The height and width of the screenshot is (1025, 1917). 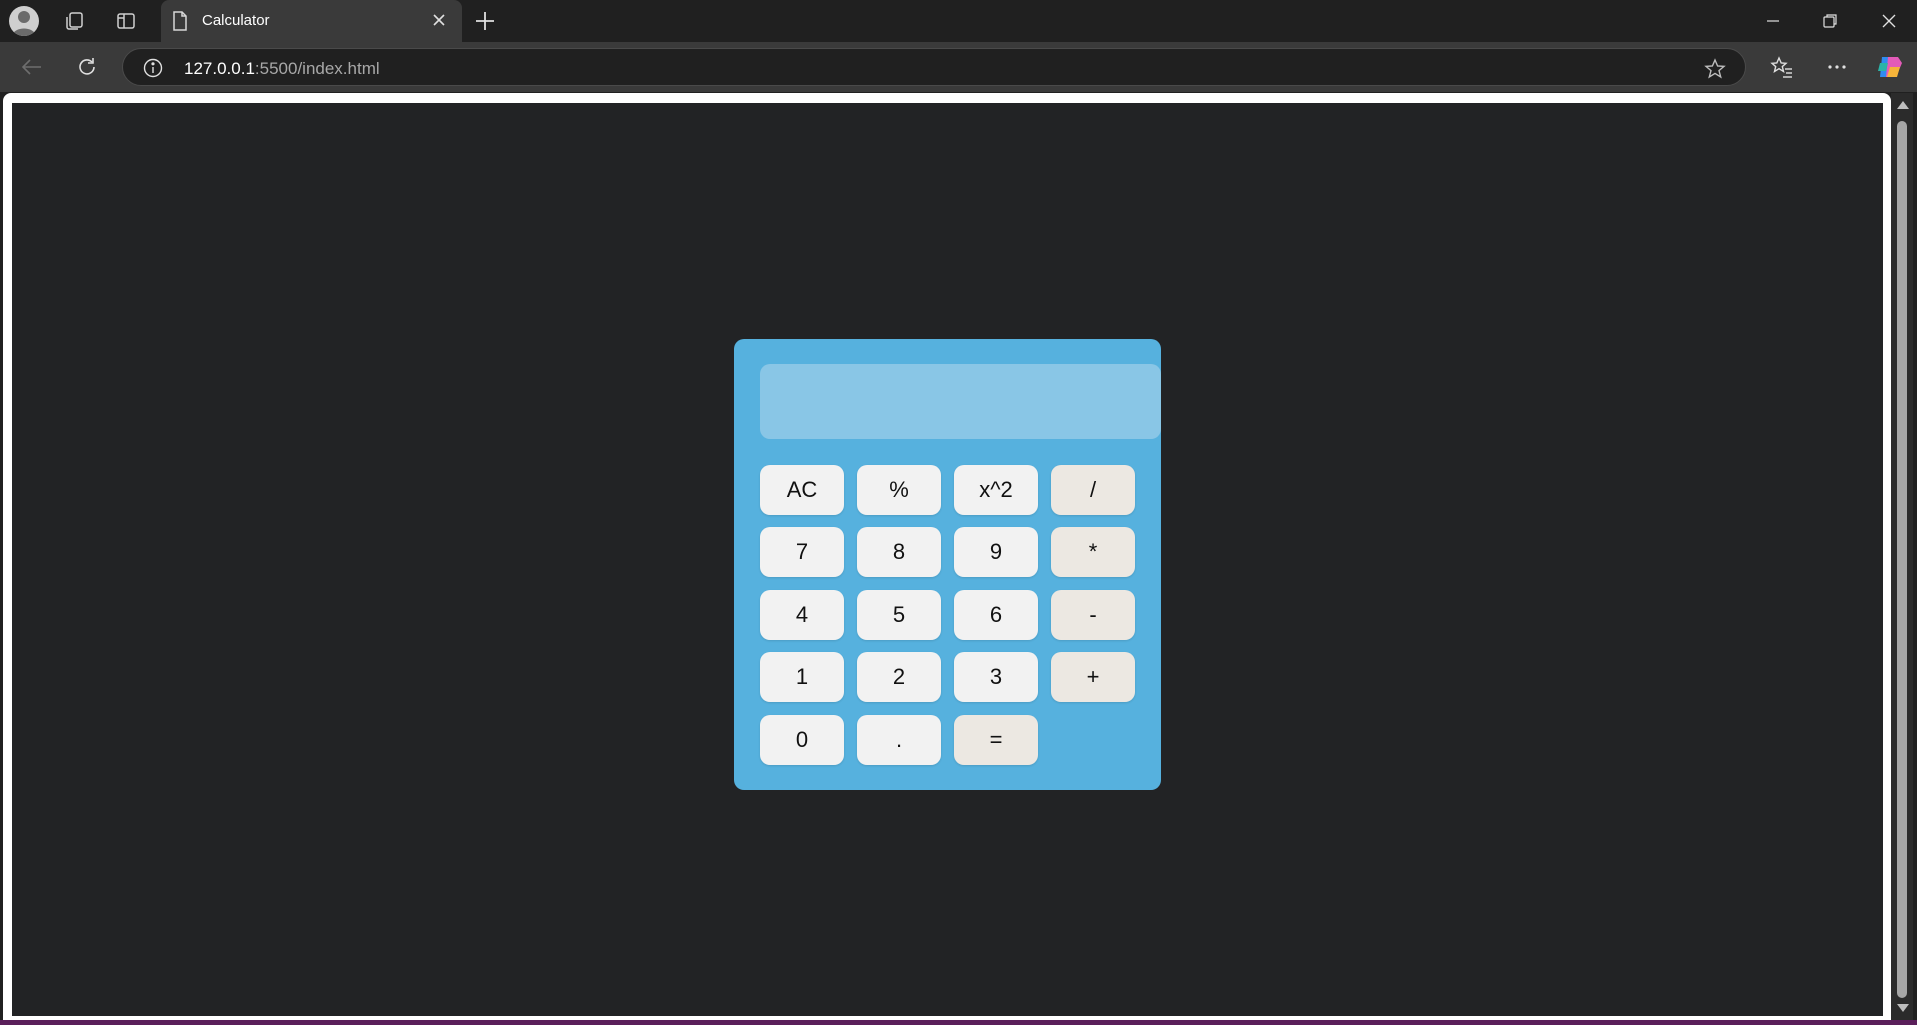 I want to click on browser-title-bar: Calculator, so click(x=958, y=21).